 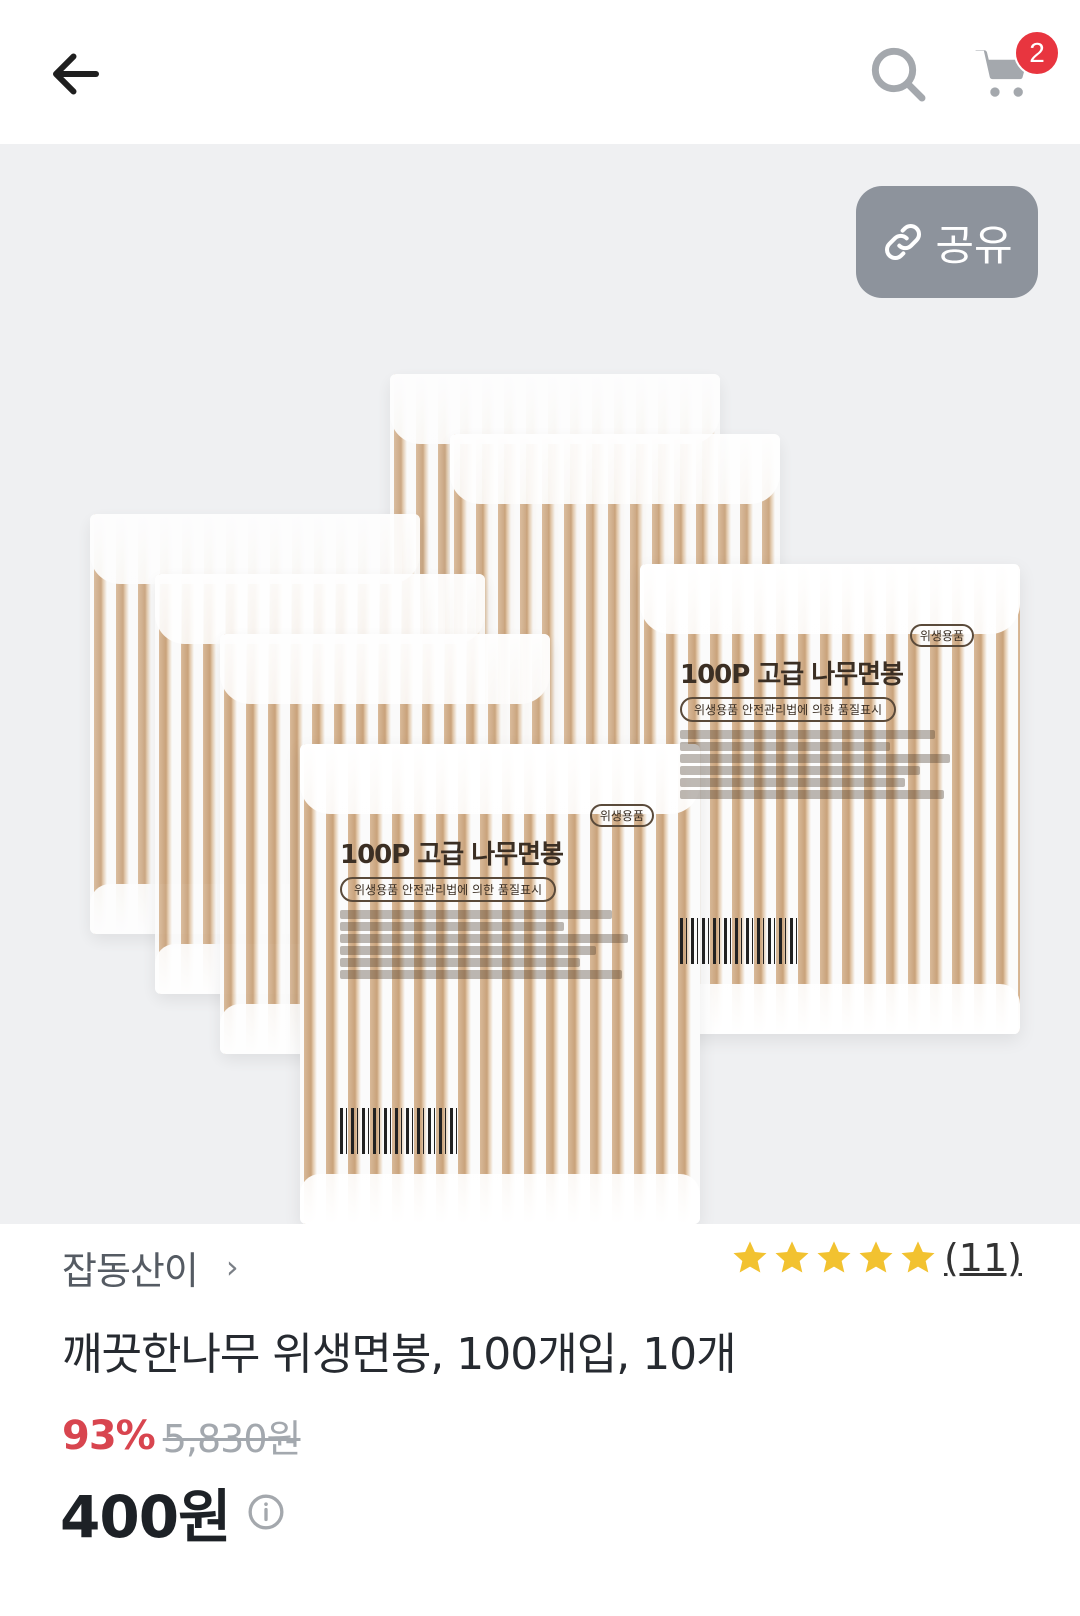 I want to click on share-label: 공유, so click(x=974, y=245).